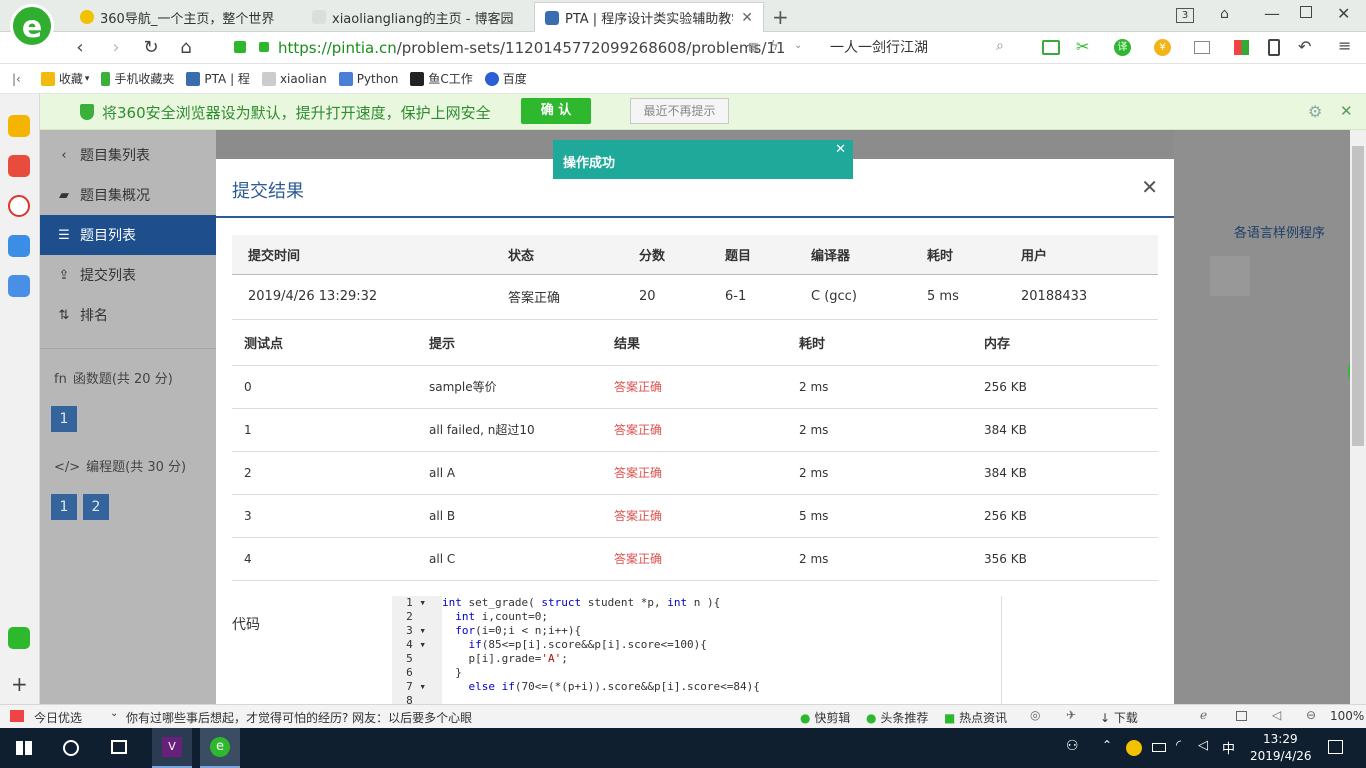 The height and width of the screenshot is (768, 1366). What do you see at coordinates (418, 17) in the screenshot?
I see `tab-cnblogs: xiaoliangliang的主页 - 博客园` at bounding box center [418, 17].